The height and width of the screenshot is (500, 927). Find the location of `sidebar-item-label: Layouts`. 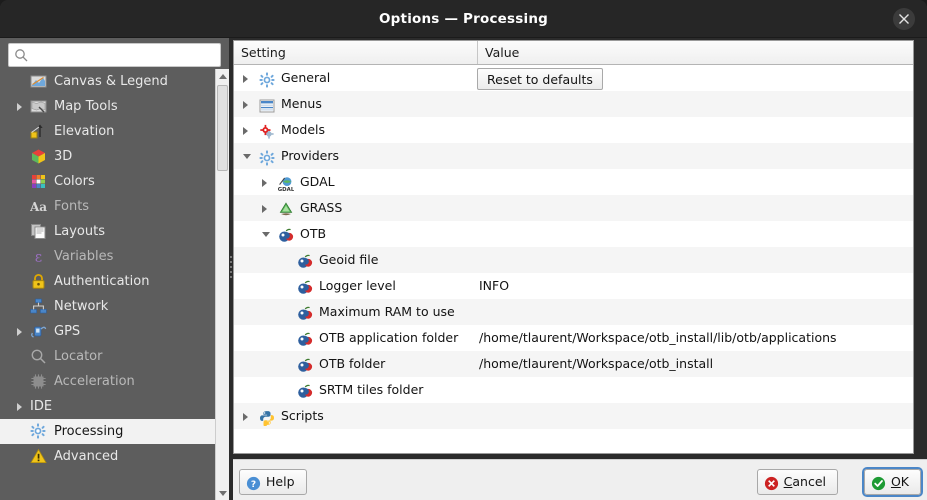

sidebar-item-label: Layouts is located at coordinates (79, 231).